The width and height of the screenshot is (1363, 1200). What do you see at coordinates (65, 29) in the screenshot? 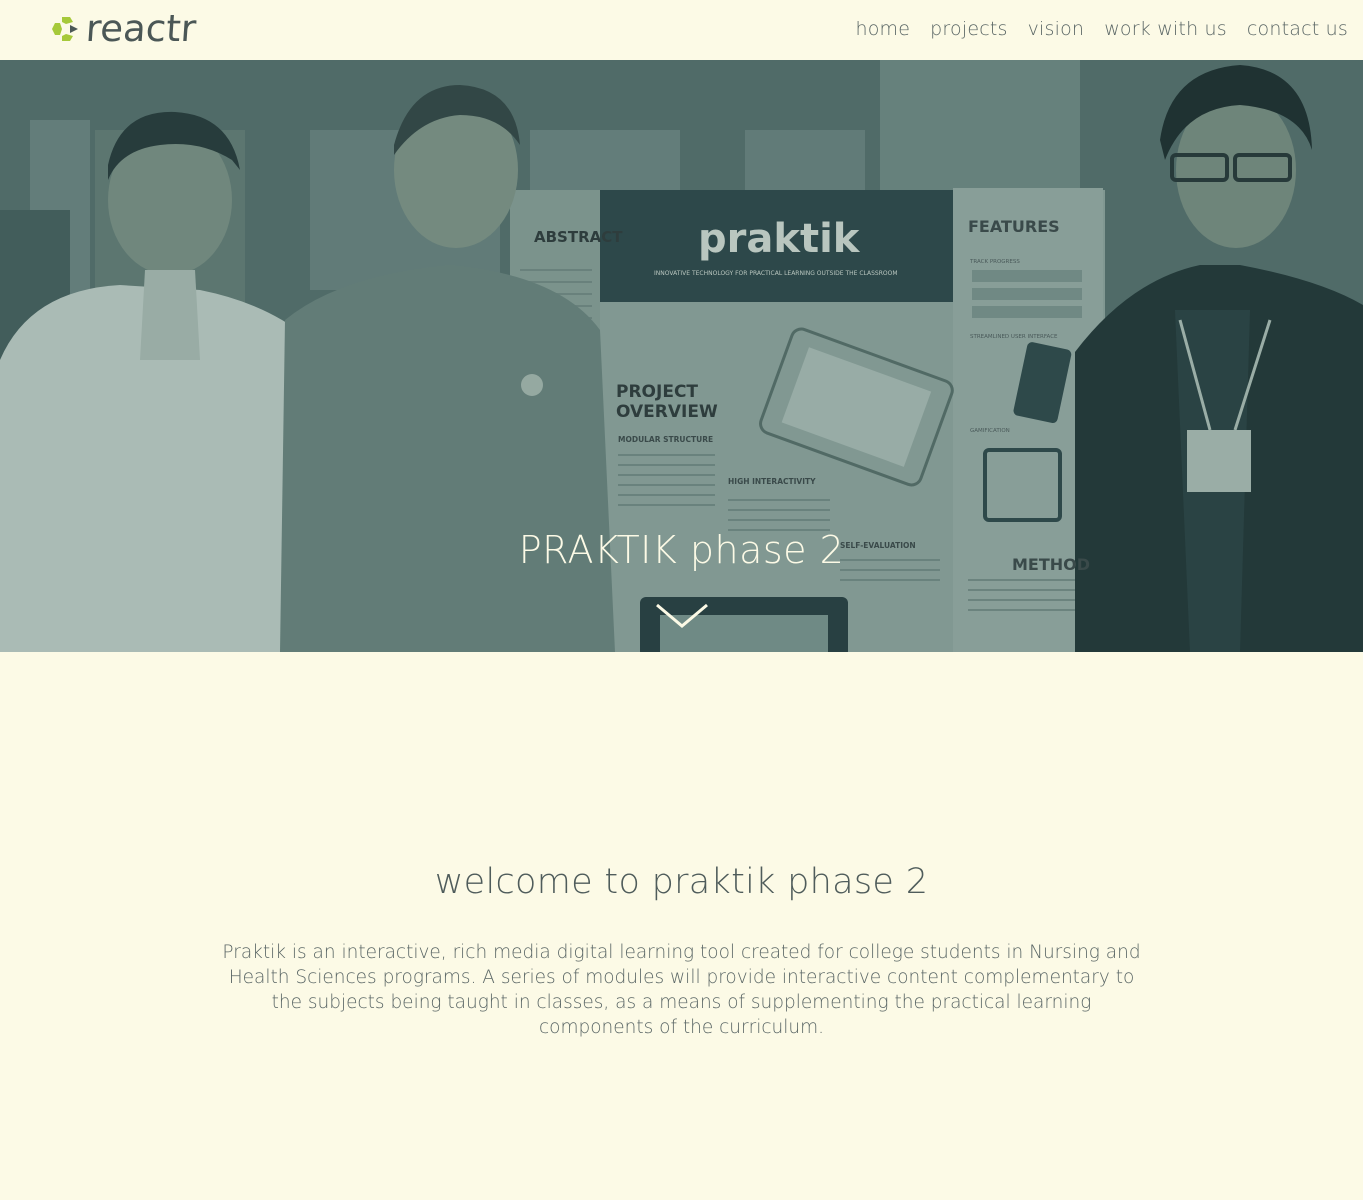
I see `reactr-logo-icon` at bounding box center [65, 29].